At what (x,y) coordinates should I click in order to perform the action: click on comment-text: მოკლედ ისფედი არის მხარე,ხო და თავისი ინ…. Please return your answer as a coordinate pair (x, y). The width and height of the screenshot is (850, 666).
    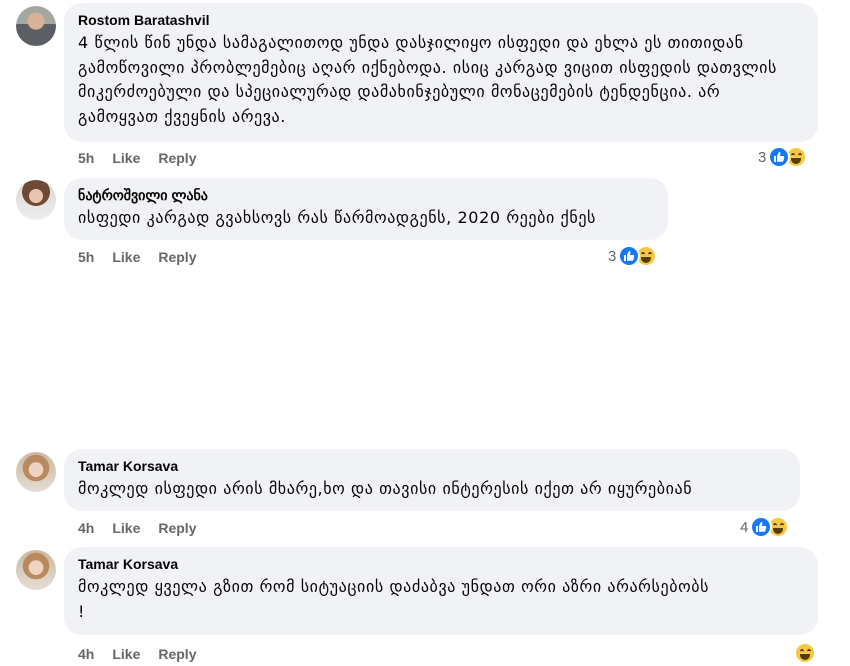
    Looking at the image, I should click on (385, 488).